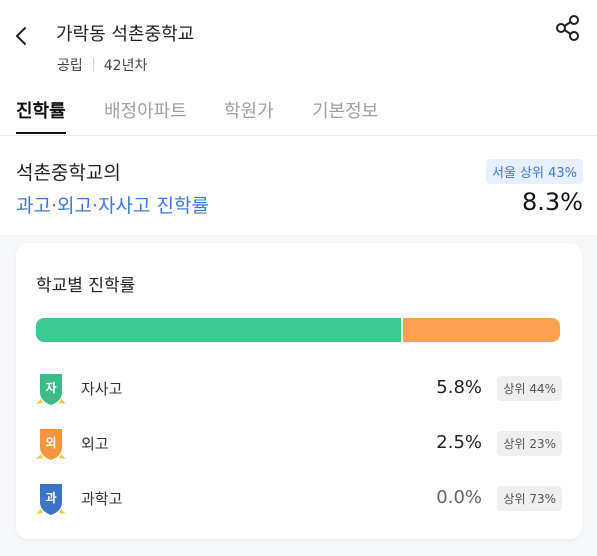 The image size is (597, 556). I want to click on rank-badge: 서울 상위 43%, so click(534, 171).